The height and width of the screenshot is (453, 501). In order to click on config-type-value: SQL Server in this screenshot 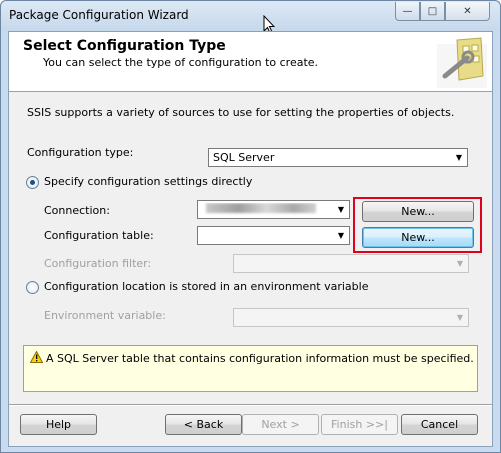, I will do `click(244, 157)`.